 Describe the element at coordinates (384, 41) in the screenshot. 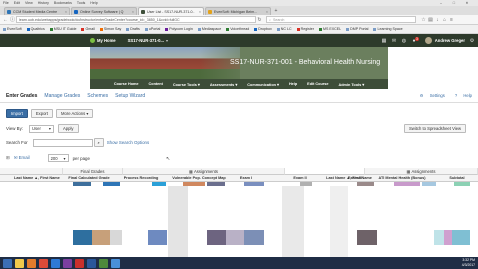

I see `grid-menu-icon: ▦` at that location.